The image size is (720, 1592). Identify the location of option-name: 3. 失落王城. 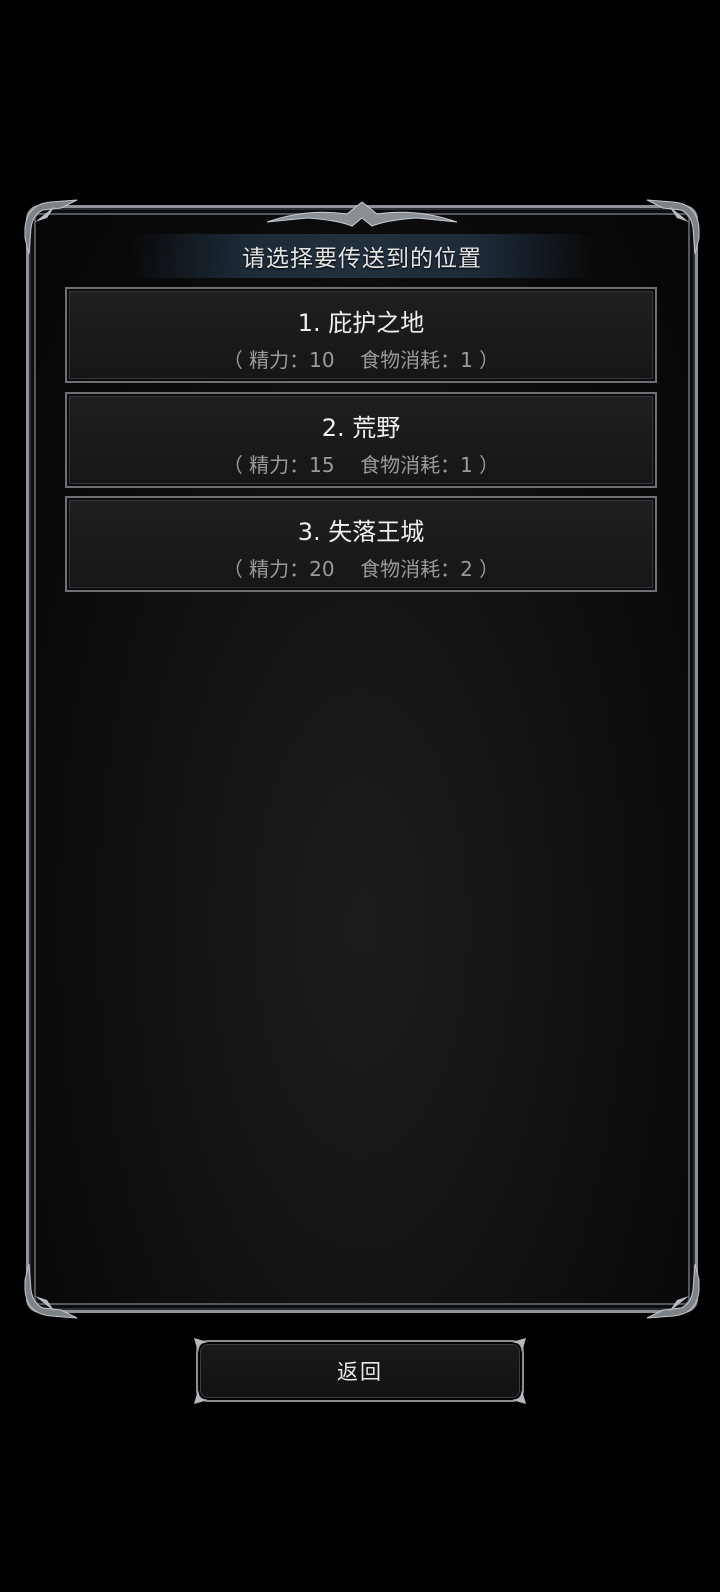
(361, 532).